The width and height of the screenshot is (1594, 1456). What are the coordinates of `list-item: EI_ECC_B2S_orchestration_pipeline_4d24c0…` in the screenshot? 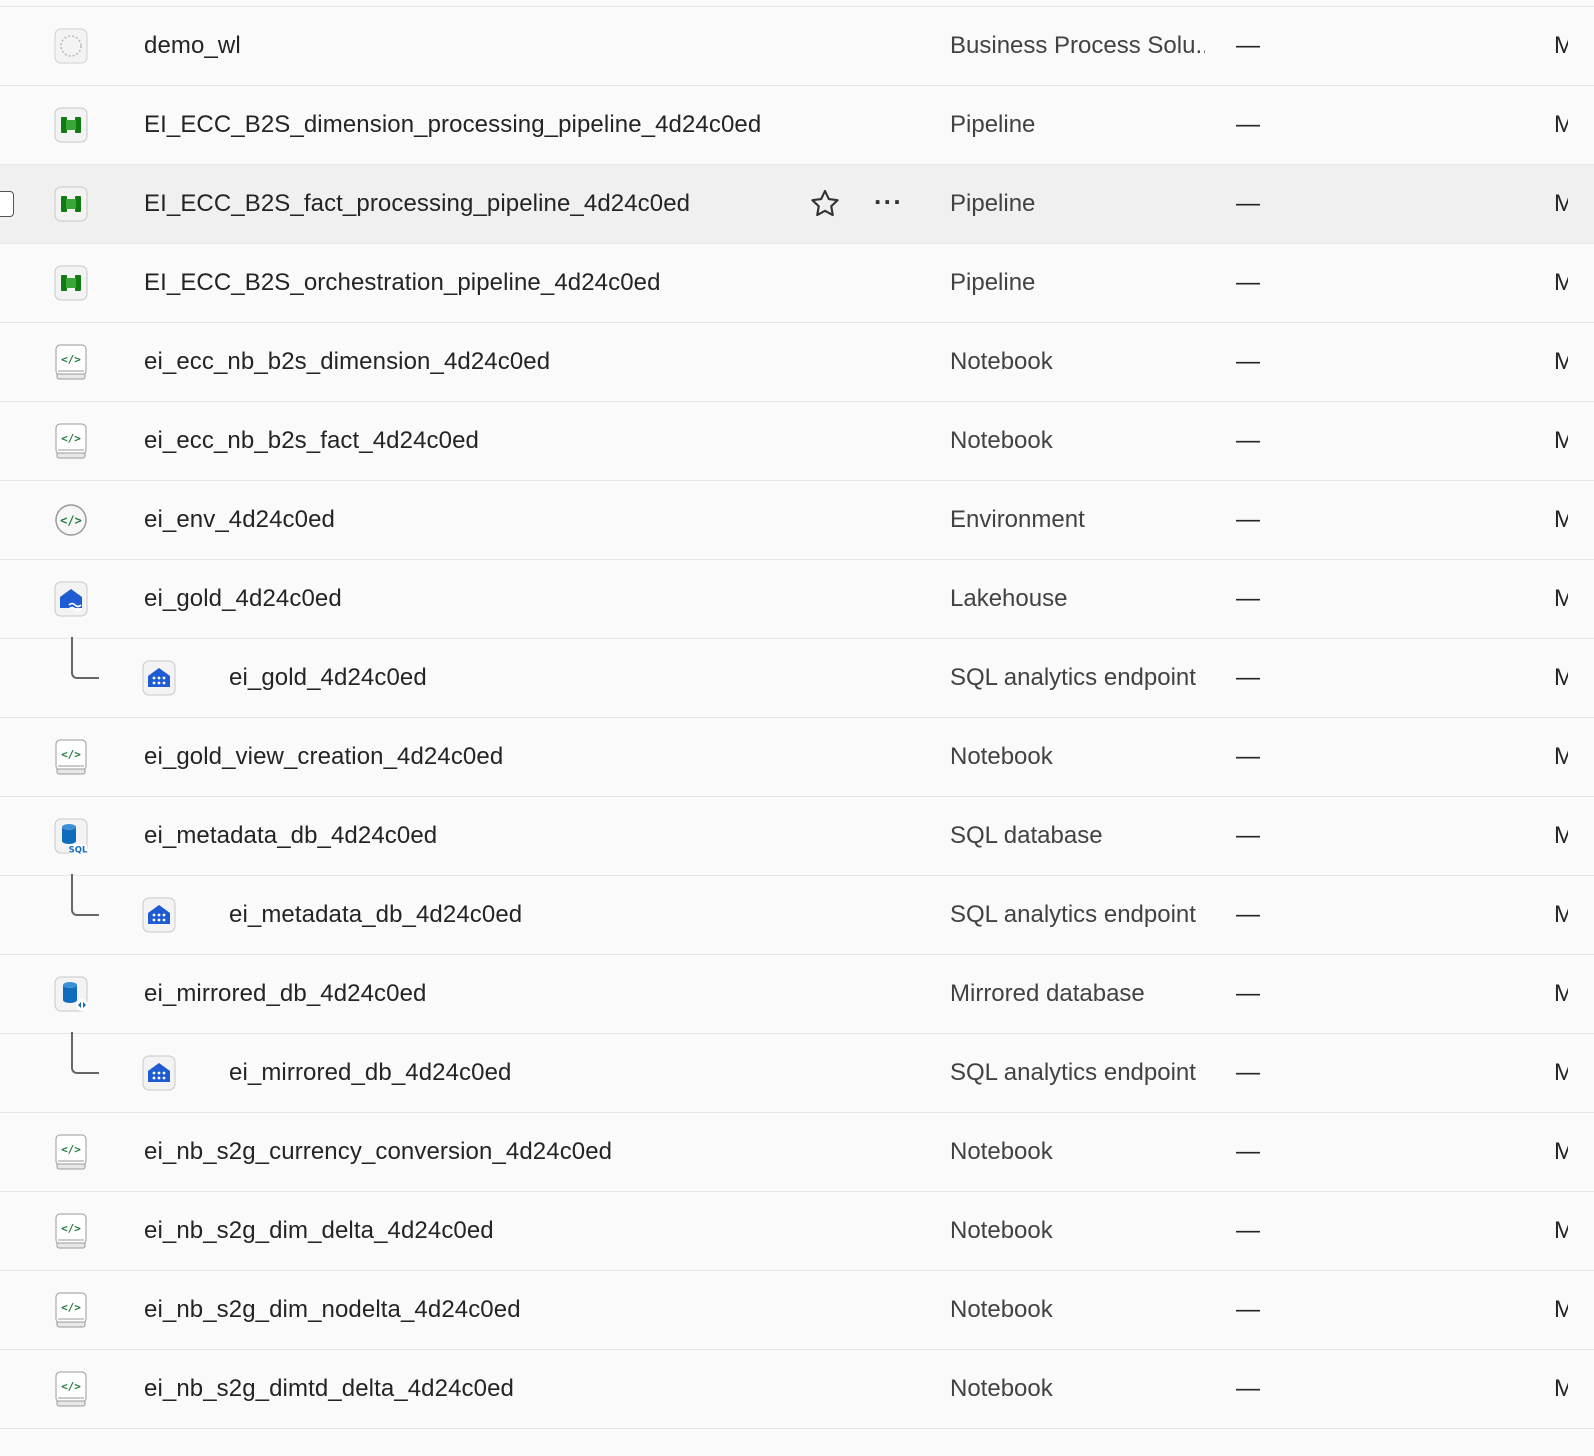 It's located at (797, 283).